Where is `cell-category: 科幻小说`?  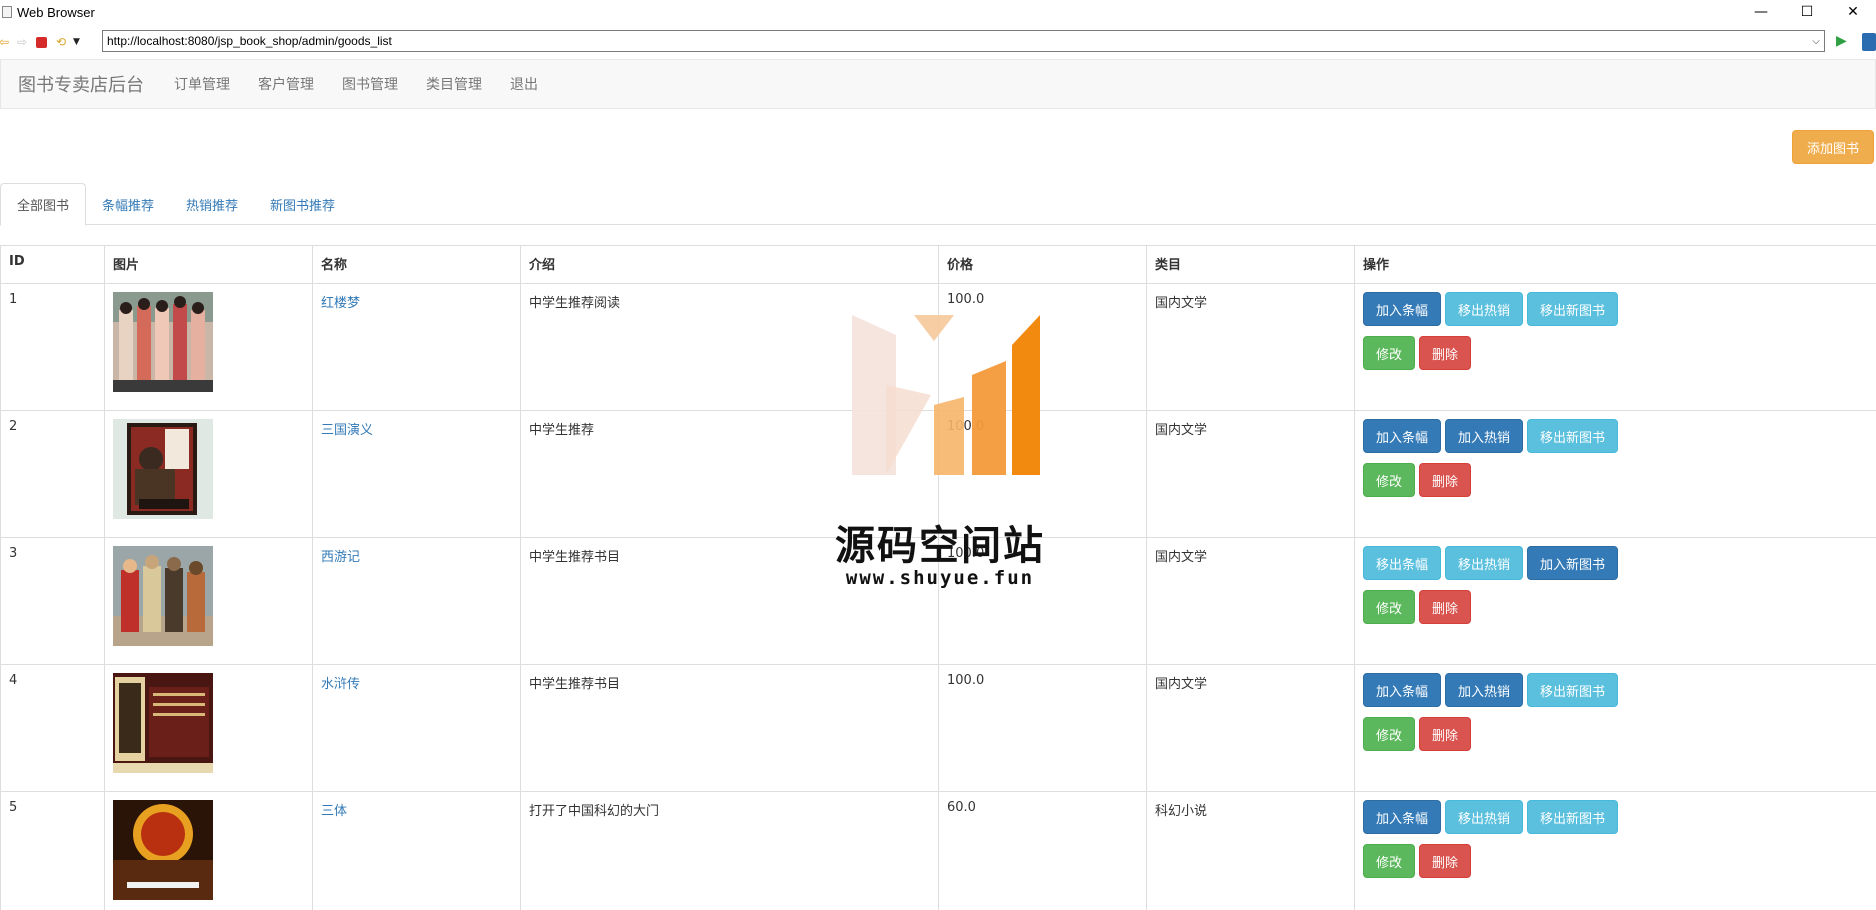
cell-category: 科幻小说 is located at coordinates (1250, 850).